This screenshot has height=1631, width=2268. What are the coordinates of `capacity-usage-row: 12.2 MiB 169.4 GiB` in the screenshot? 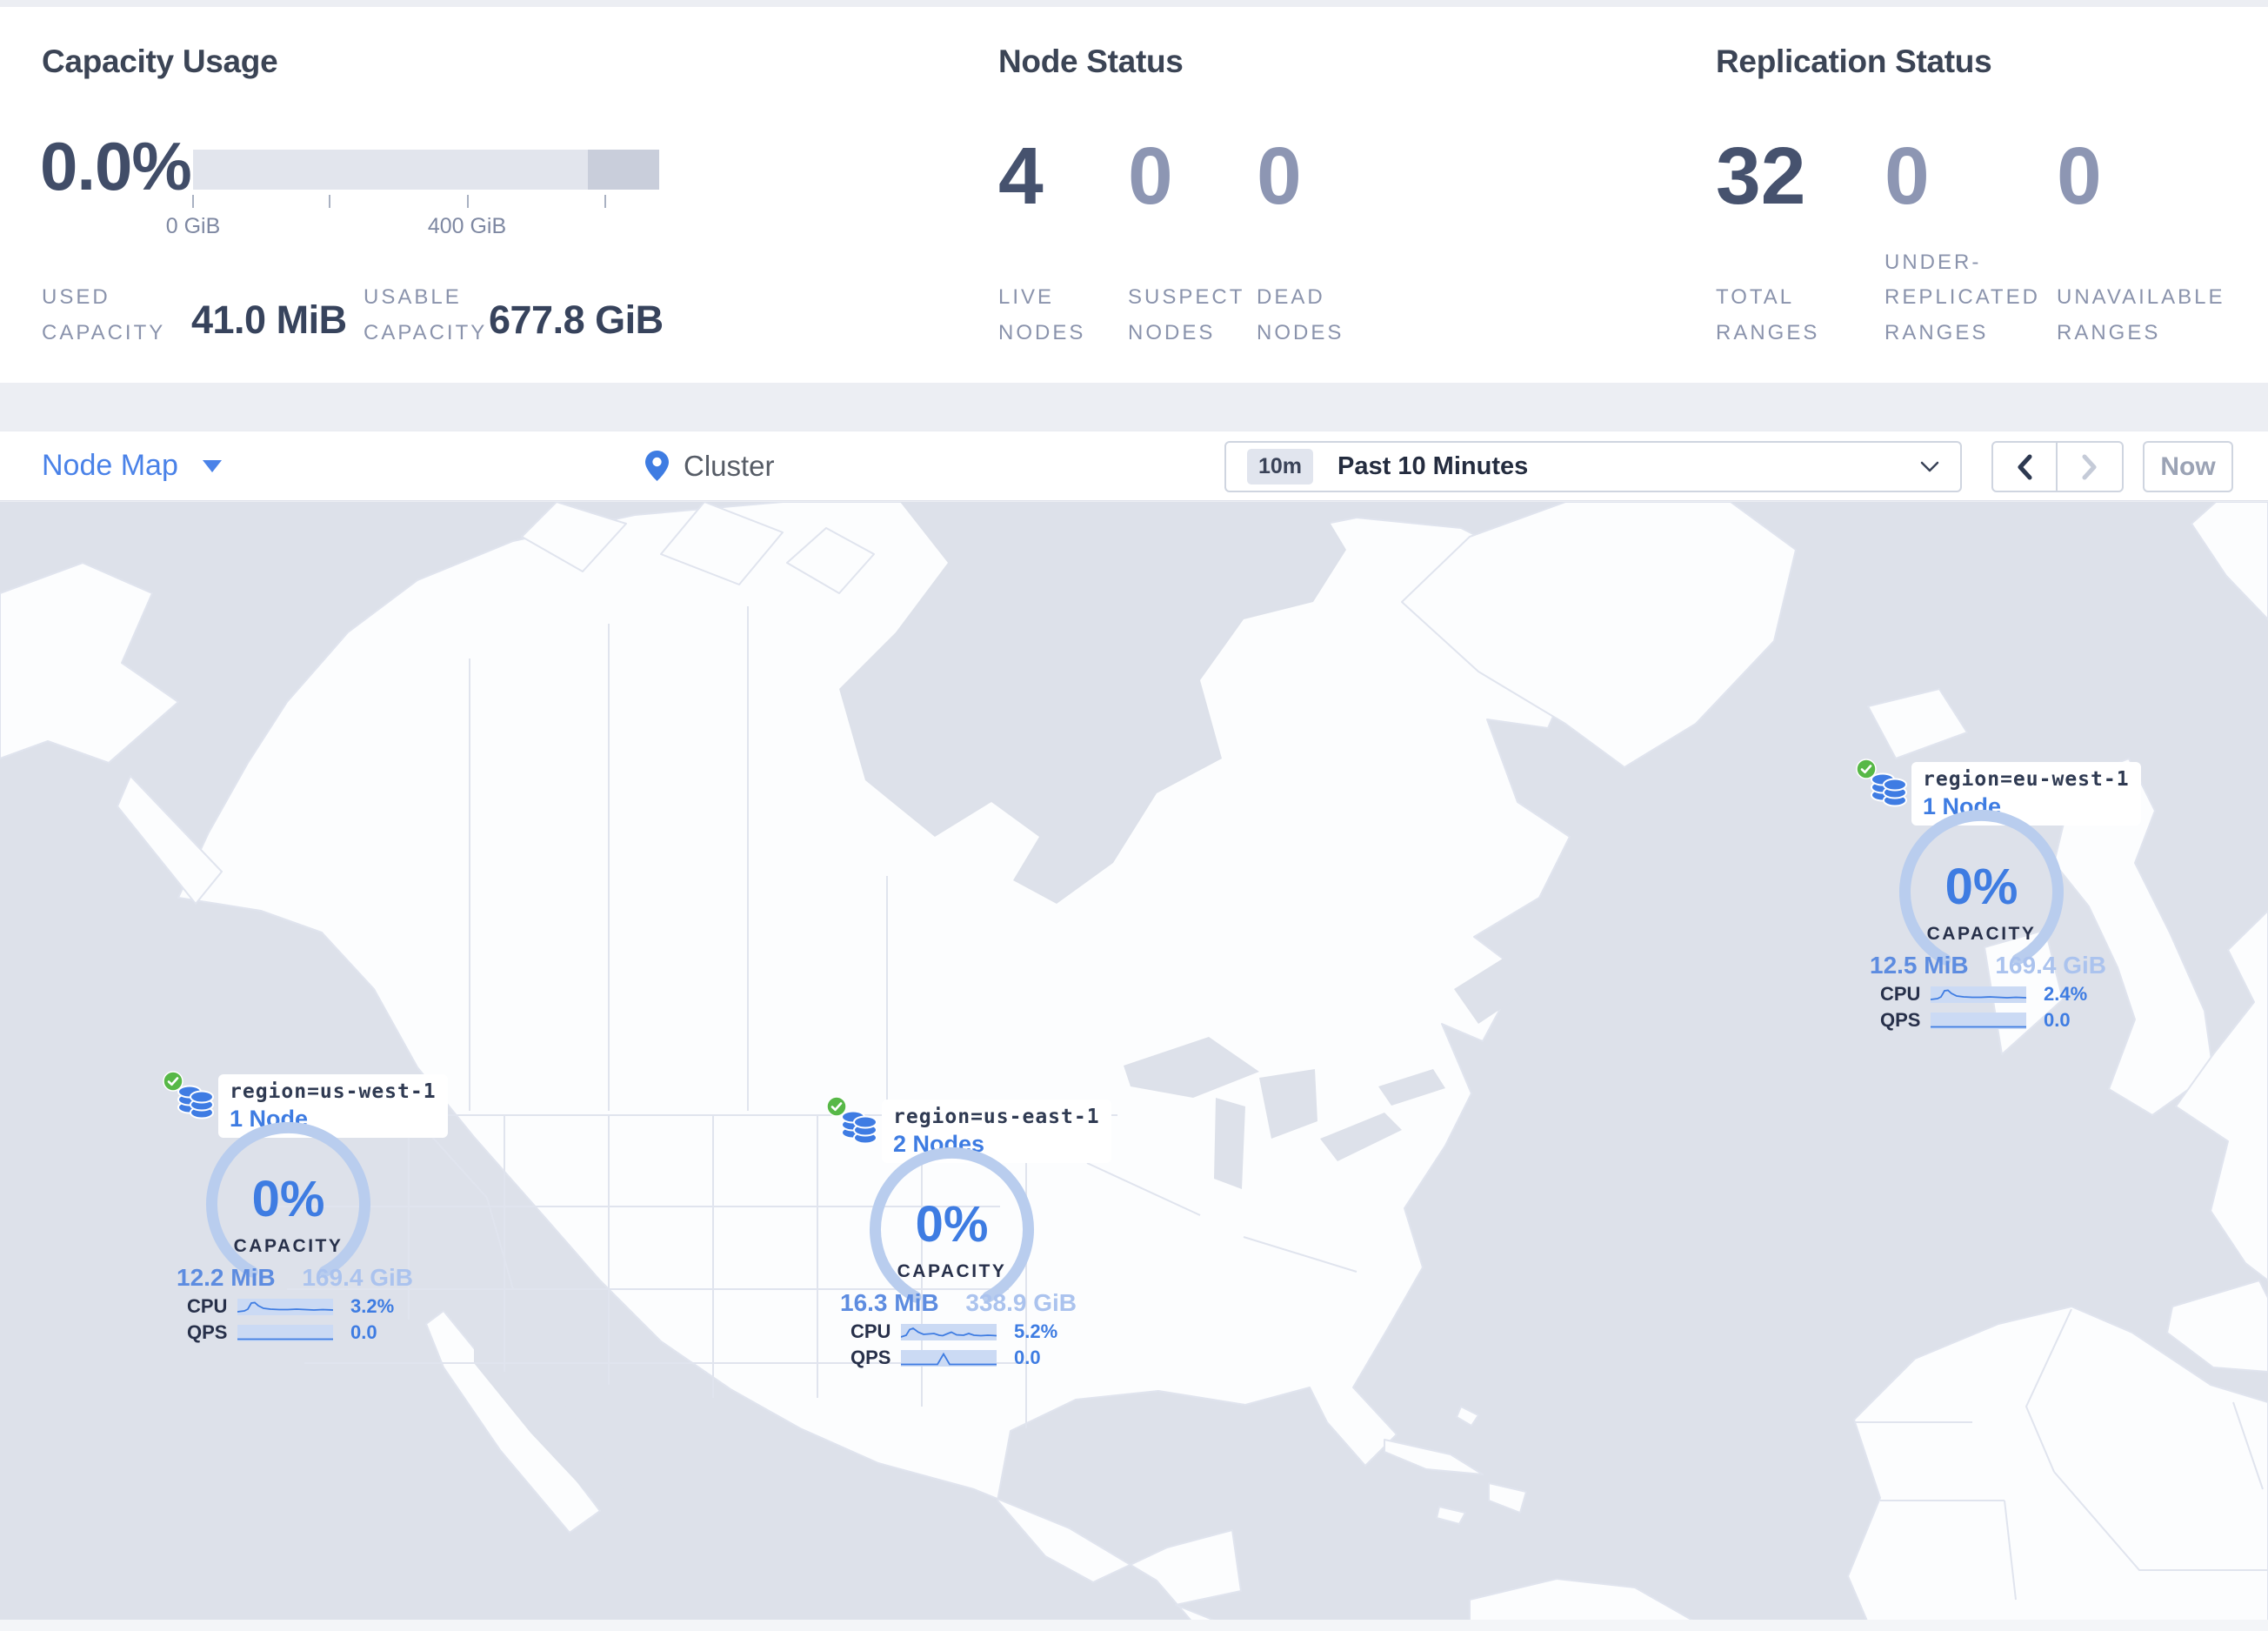 It's located at (295, 1278).